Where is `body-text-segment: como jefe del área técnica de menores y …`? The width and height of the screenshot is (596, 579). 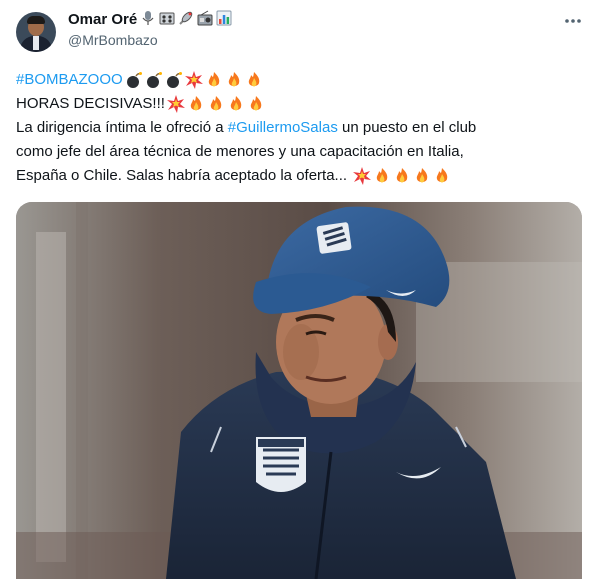 body-text-segment: como jefe del área técnica de menores y … is located at coordinates (240, 151).